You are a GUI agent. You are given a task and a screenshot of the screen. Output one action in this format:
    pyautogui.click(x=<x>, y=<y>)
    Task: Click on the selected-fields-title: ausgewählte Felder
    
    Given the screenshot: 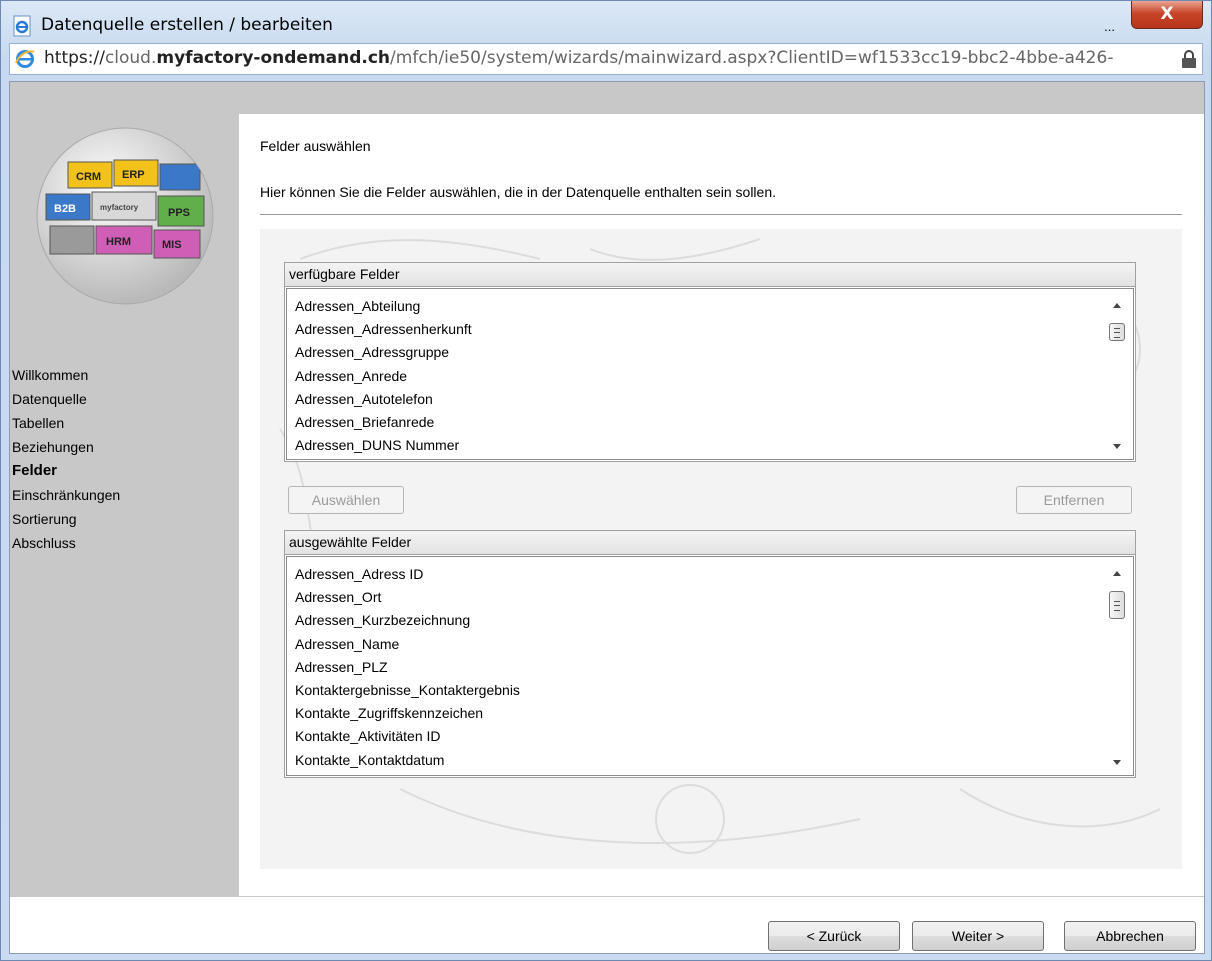 What is the action you would take?
    pyautogui.click(x=710, y=543)
    